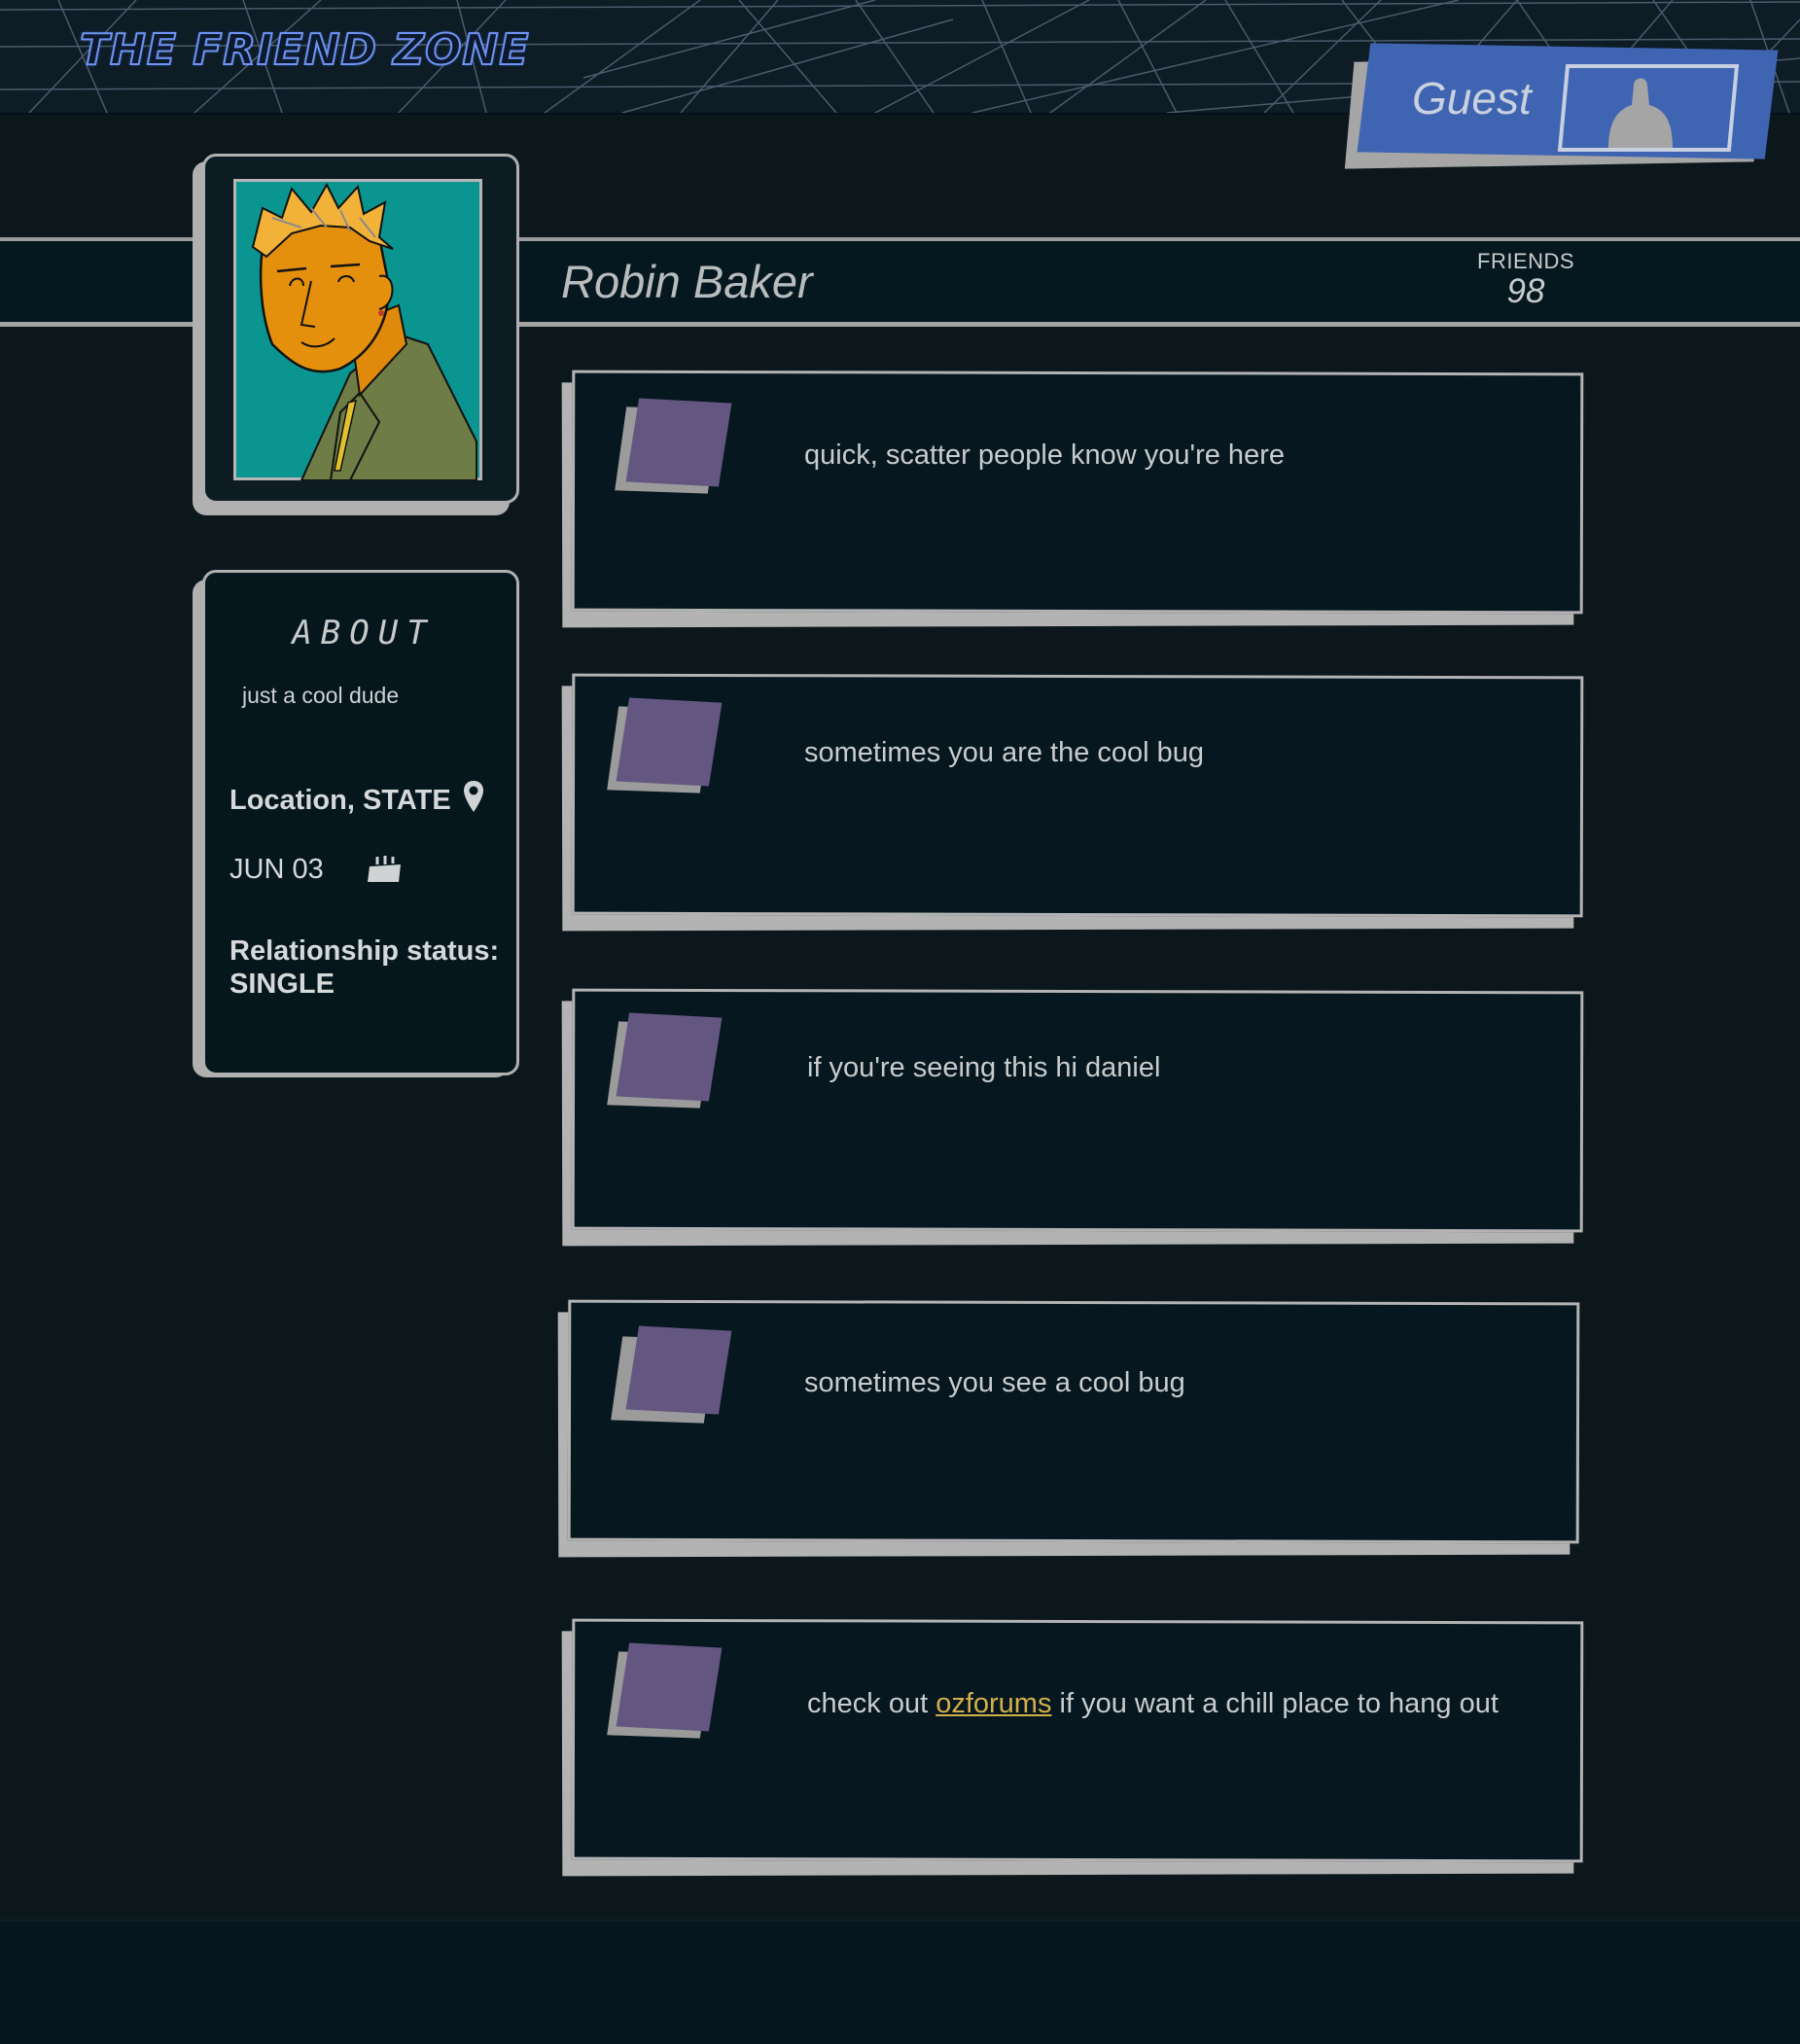  What do you see at coordinates (1275, 1704) in the screenshot?
I see `post-text-after: if you want a chill place to hang out` at bounding box center [1275, 1704].